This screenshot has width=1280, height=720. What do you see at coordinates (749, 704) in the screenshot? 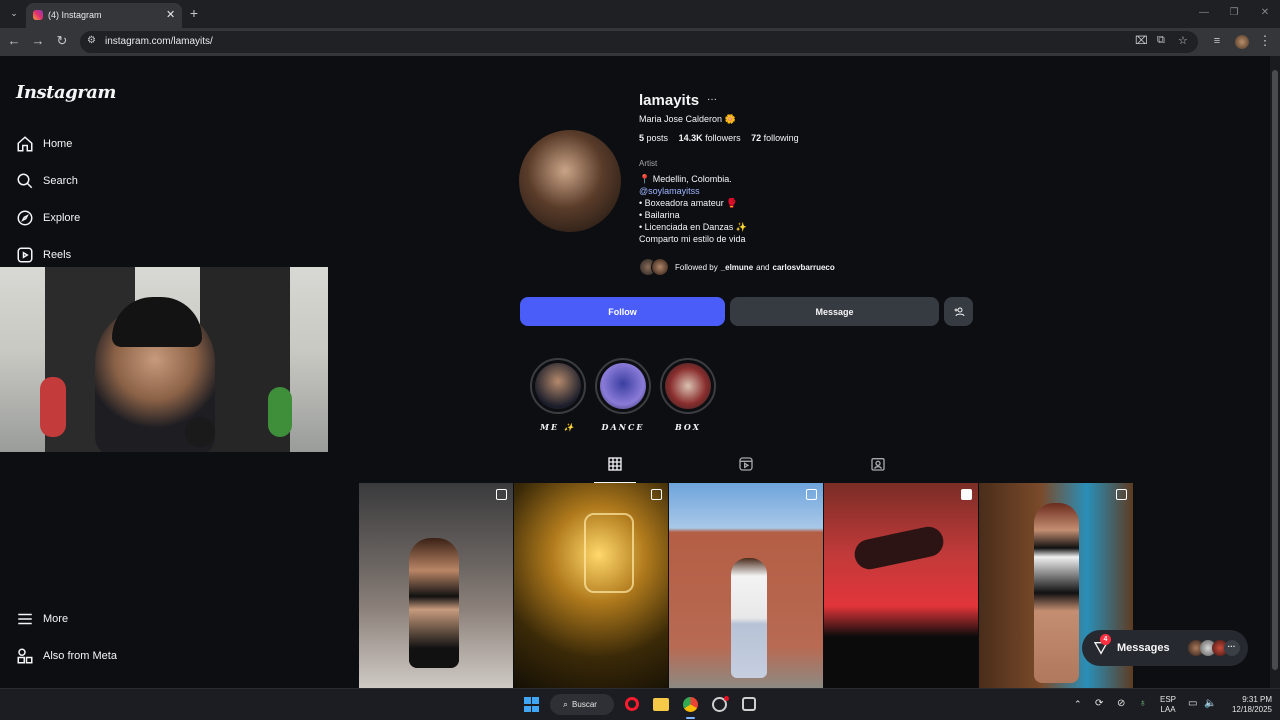
I see `streaming-app-icon` at bounding box center [749, 704].